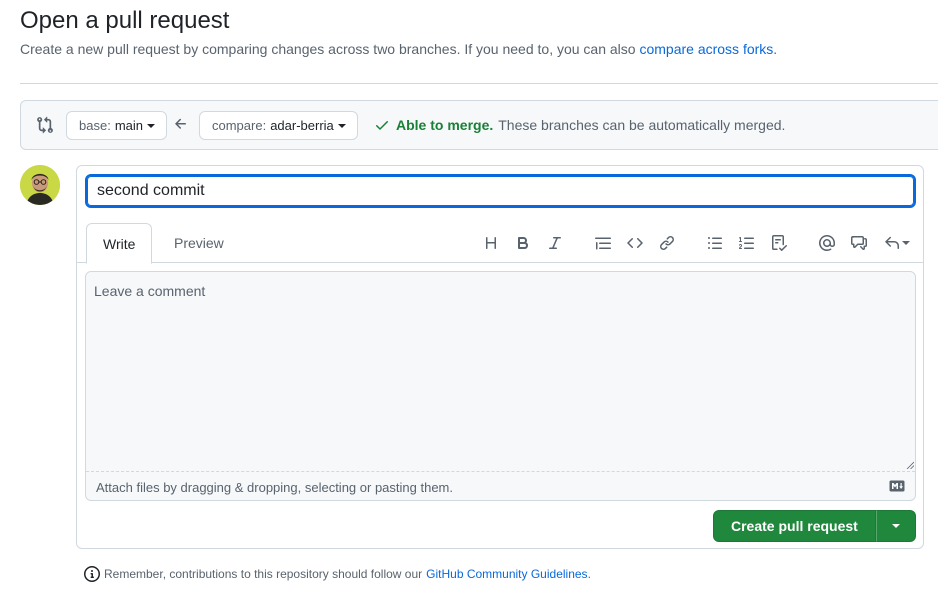 The image size is (938, 592). I want to click on cross-reference-icon, so click(859, 243).